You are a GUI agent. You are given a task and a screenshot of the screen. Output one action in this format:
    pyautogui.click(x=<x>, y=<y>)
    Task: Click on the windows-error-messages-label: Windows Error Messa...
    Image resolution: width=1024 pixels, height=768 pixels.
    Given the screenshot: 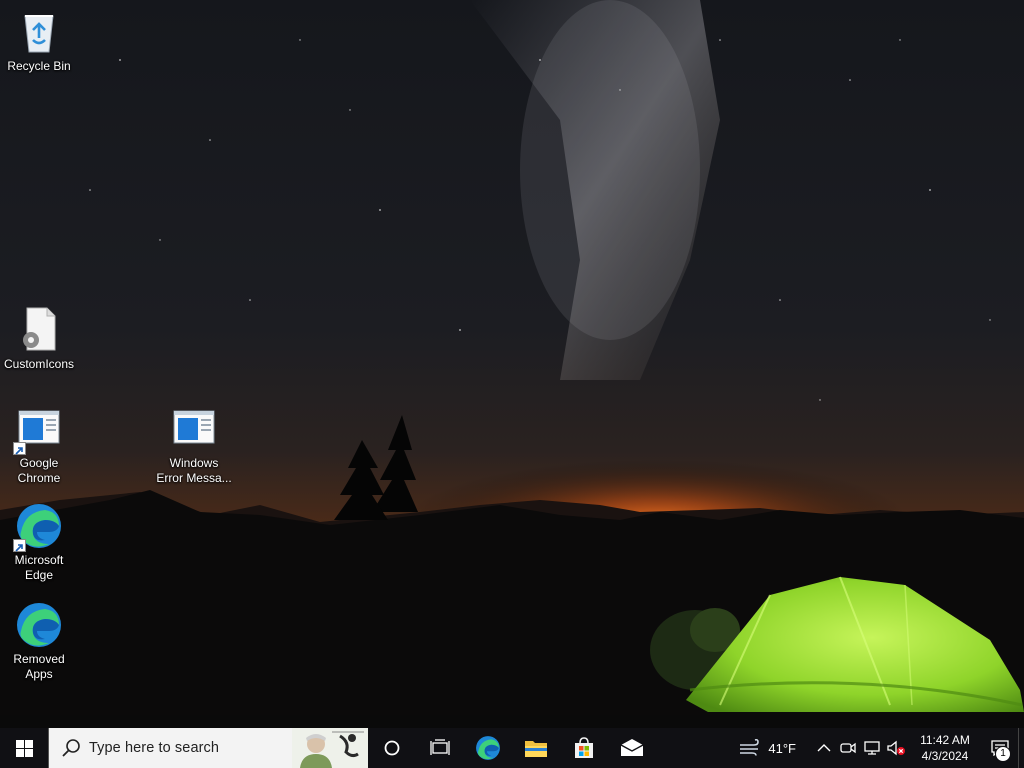 What is the action you would take?
    pyautogui.click(x=194, y=470)
    